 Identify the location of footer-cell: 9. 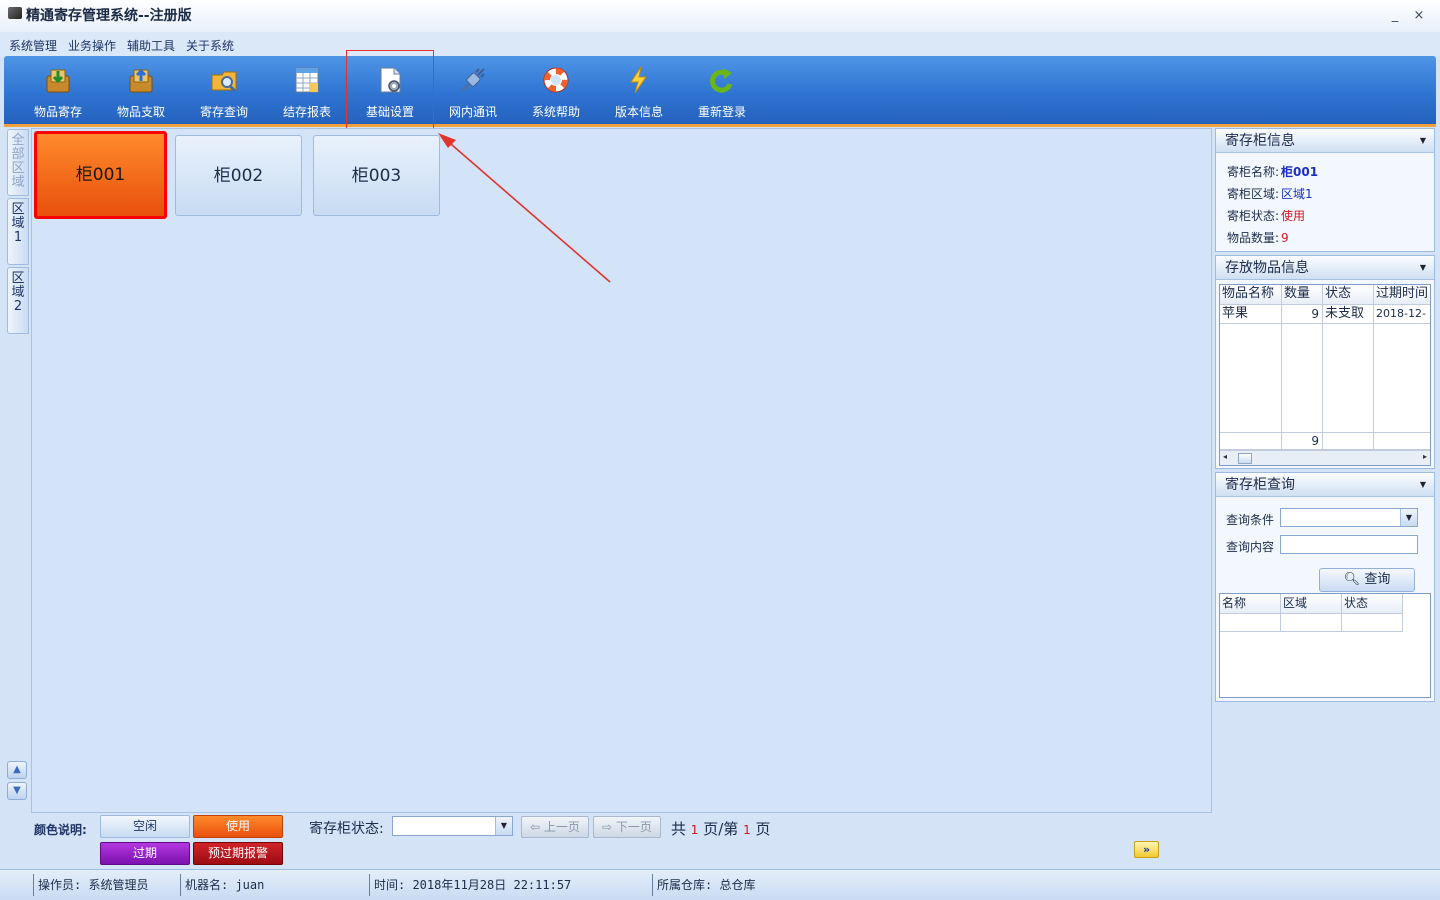
(1302, 441).